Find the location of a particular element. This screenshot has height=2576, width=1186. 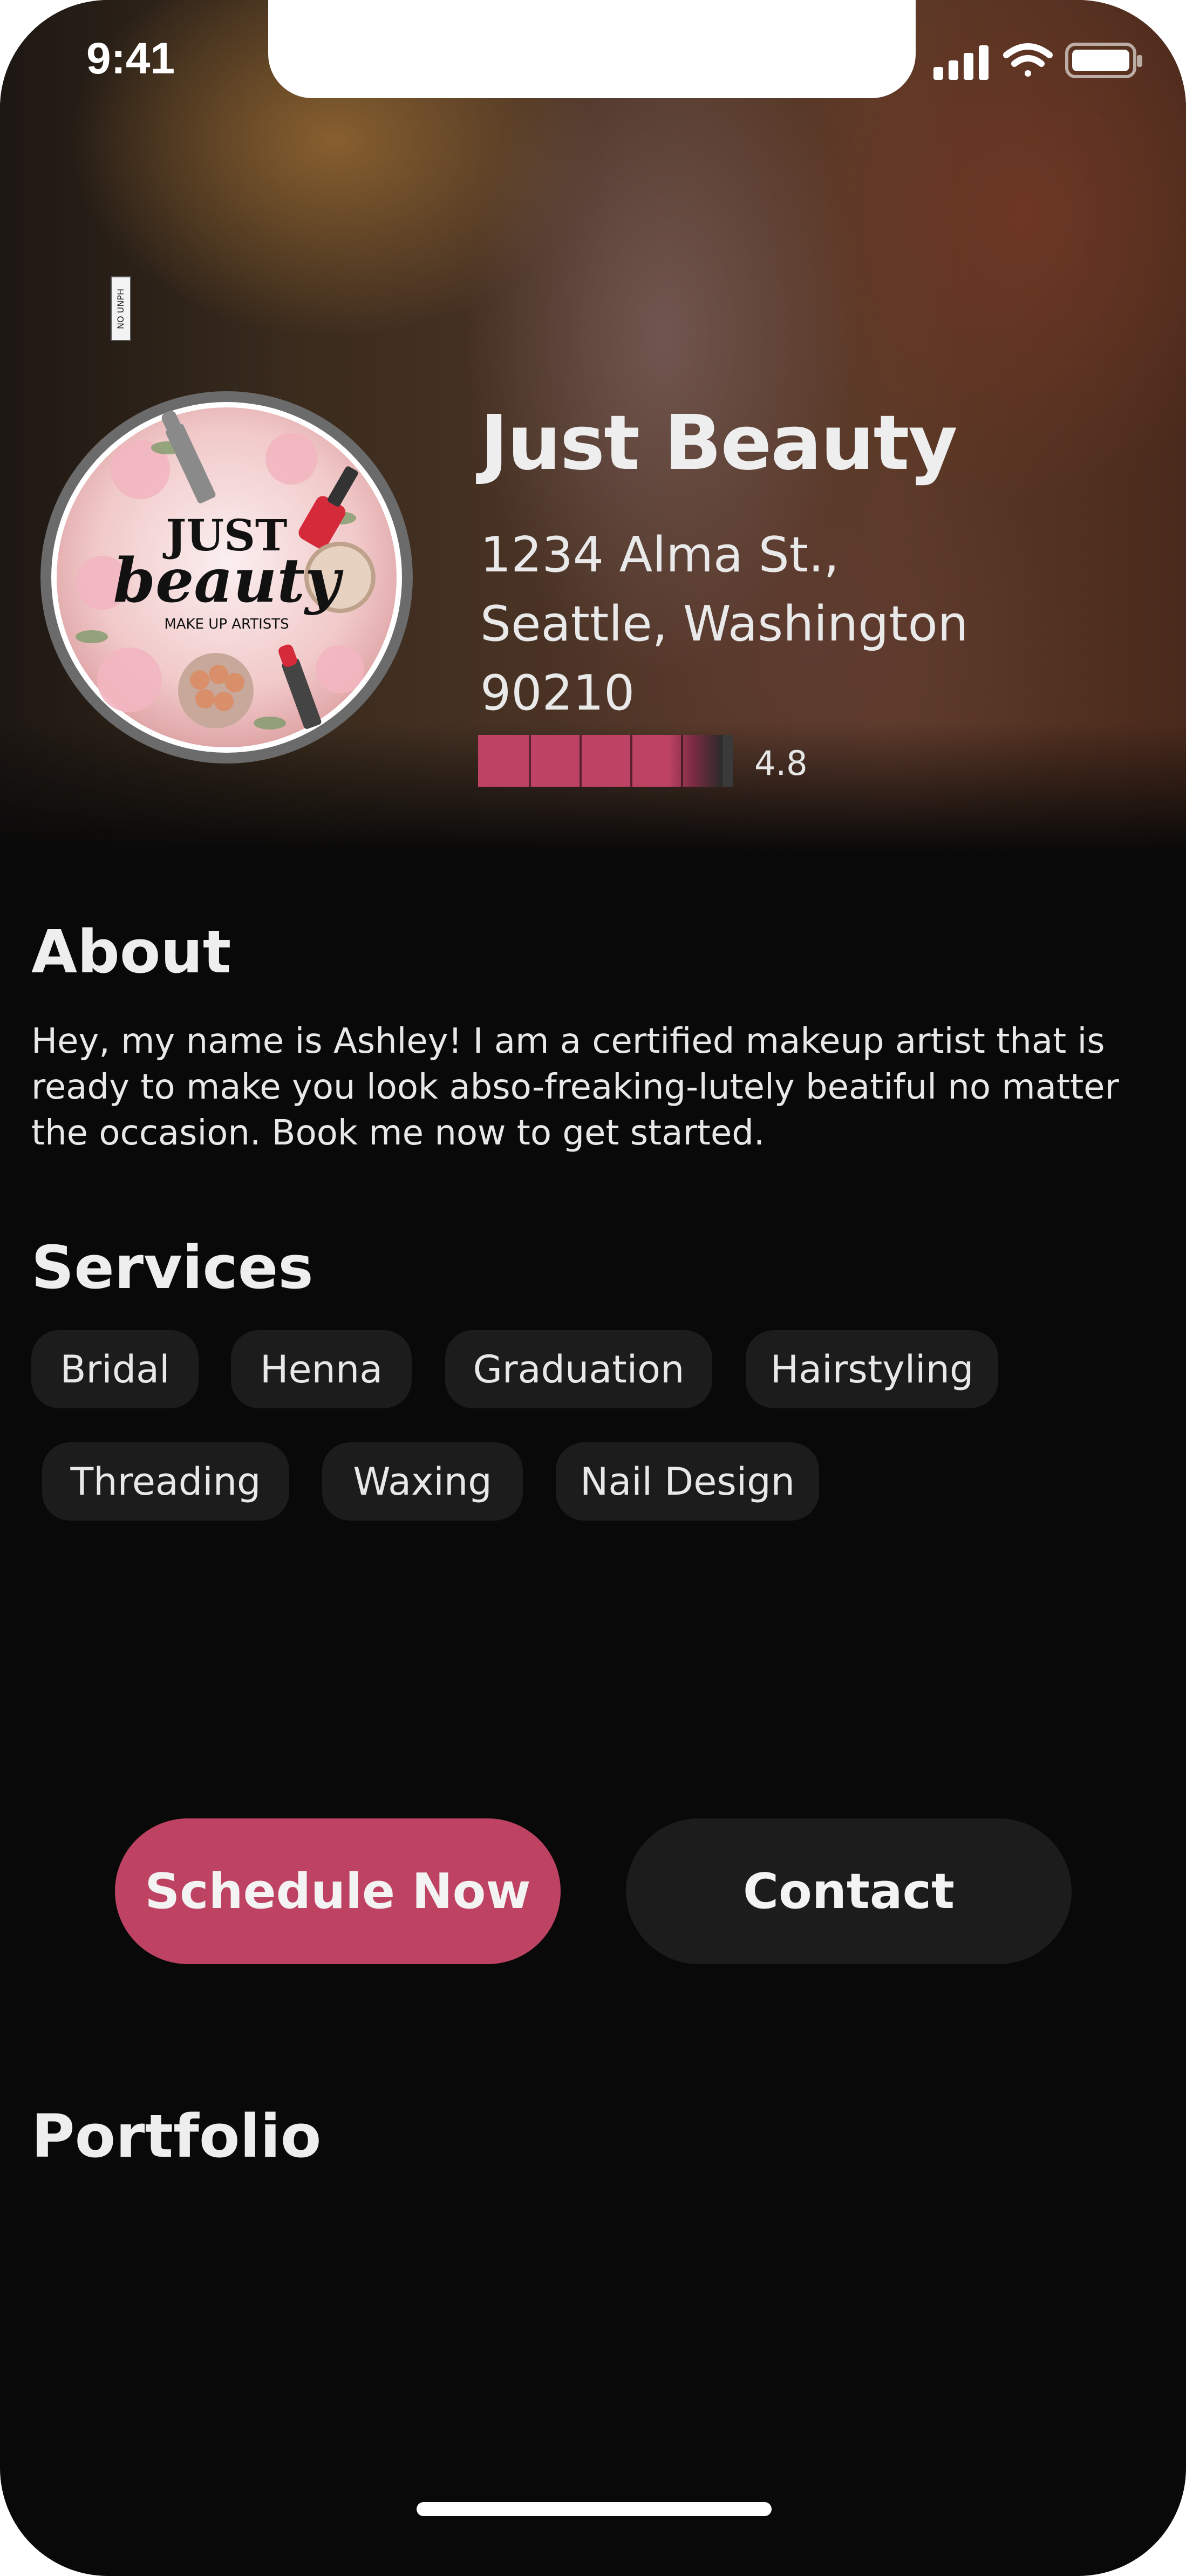

address-line-2: Seattle, Washington is located at coordinates (724, 624).